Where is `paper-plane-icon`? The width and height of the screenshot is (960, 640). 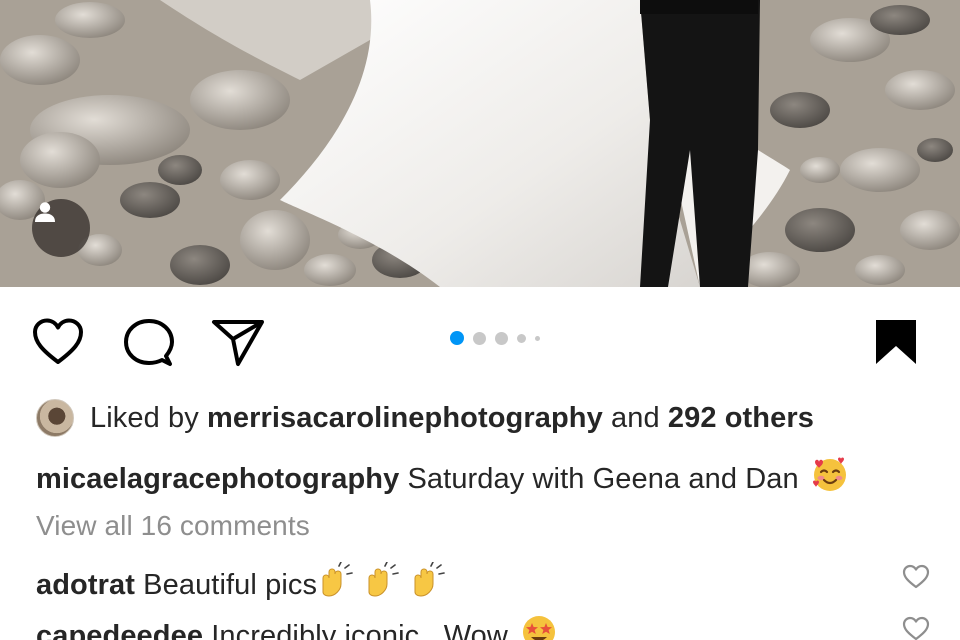 paper-plane-icon is located at coordinates (238, 343).